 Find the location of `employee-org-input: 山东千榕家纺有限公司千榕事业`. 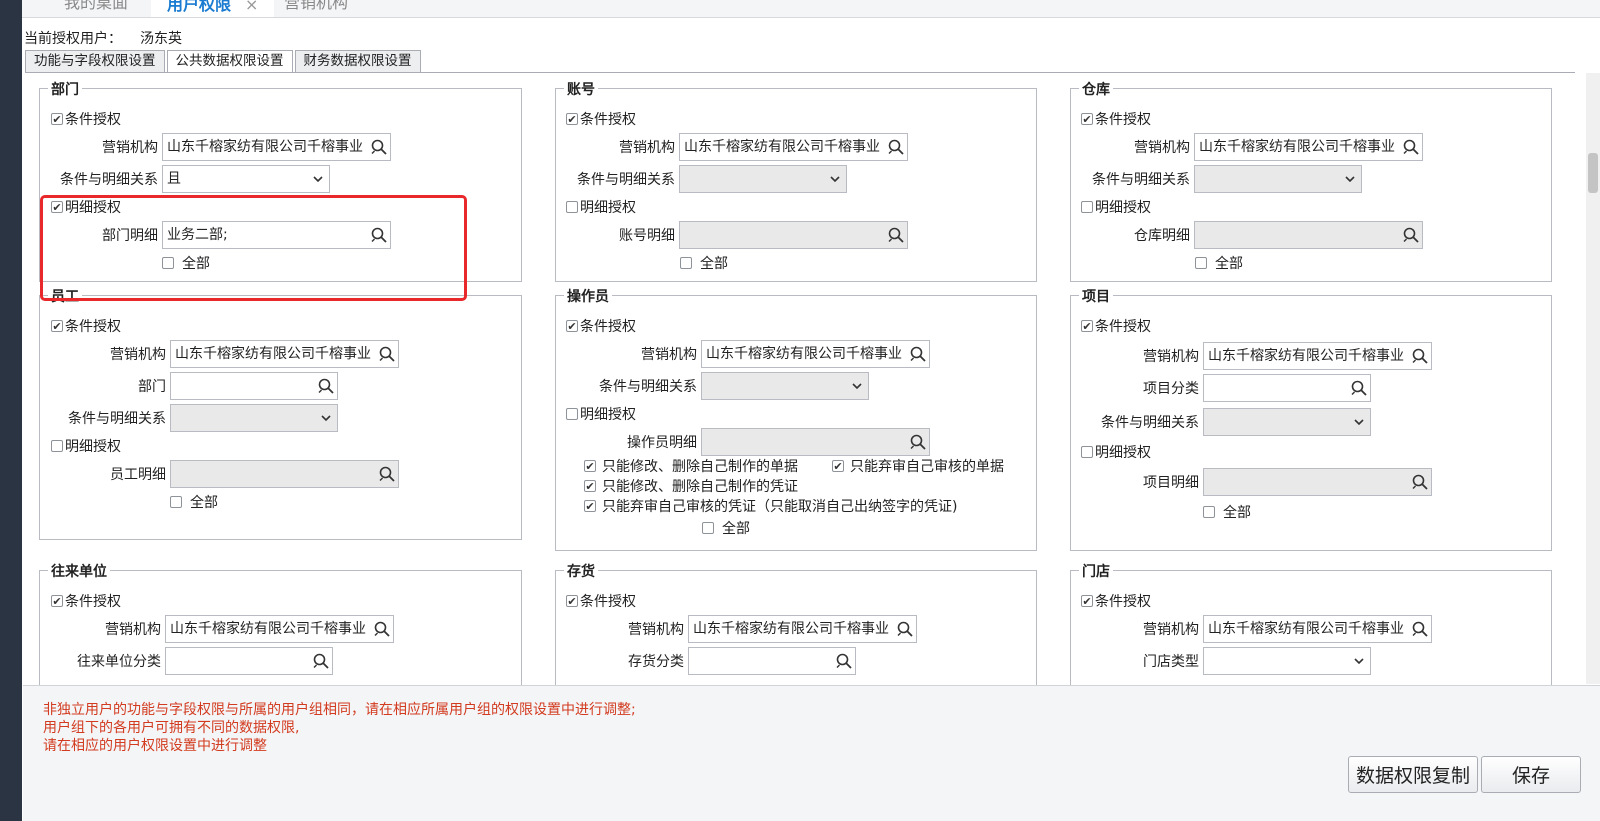

employee-org-input: 山东千榕家纺有限公司千榕事业 is located at coordinates (284, 354).